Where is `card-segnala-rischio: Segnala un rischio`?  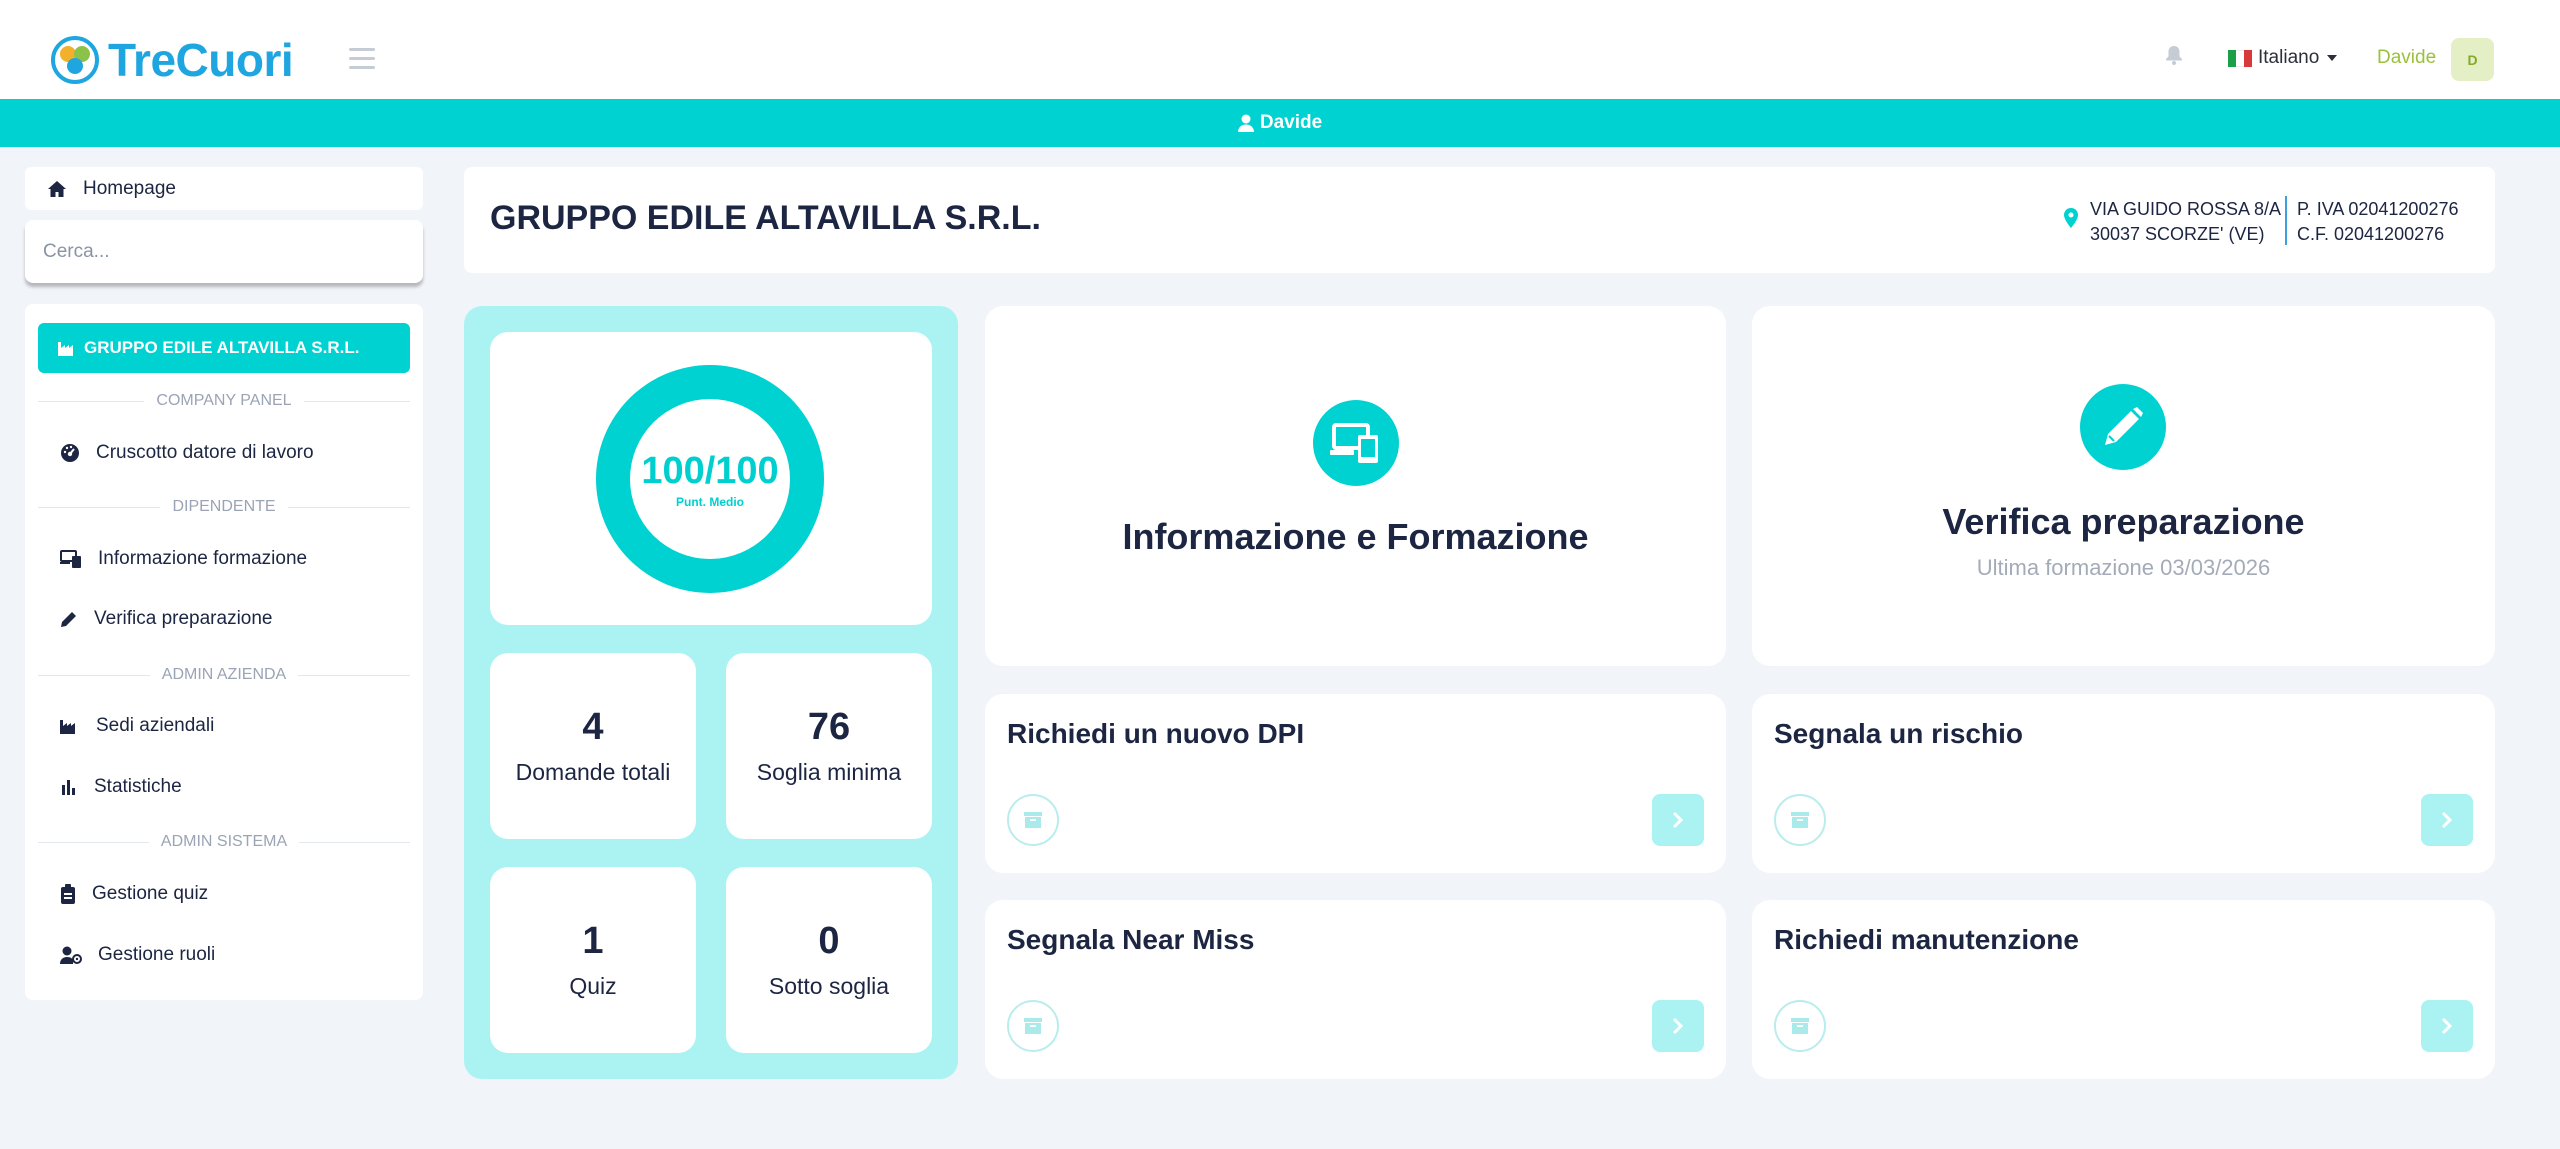 card-segnala-rischio: Segnala un rischio is located at coordinates (2123, 783).